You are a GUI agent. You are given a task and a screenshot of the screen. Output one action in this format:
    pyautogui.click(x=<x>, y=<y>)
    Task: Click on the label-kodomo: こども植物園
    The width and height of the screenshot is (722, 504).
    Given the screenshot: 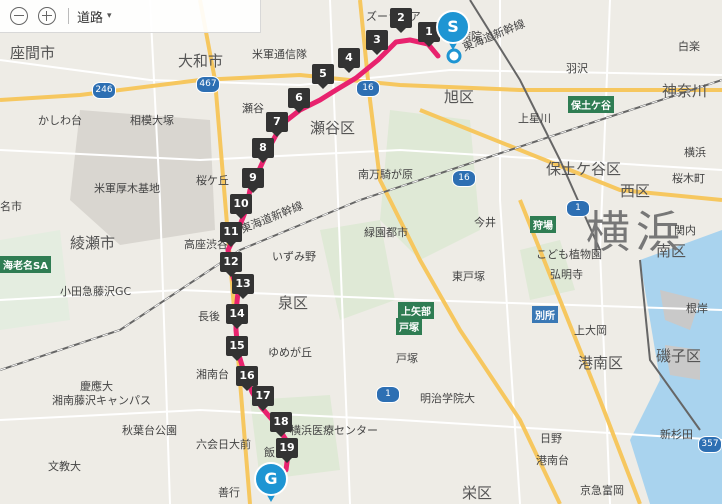 What is the action you would take?
    pyautogui.click(x=569, y=254)
    